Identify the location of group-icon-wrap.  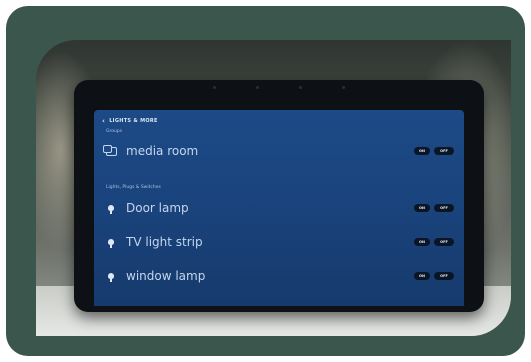
(110, 150).